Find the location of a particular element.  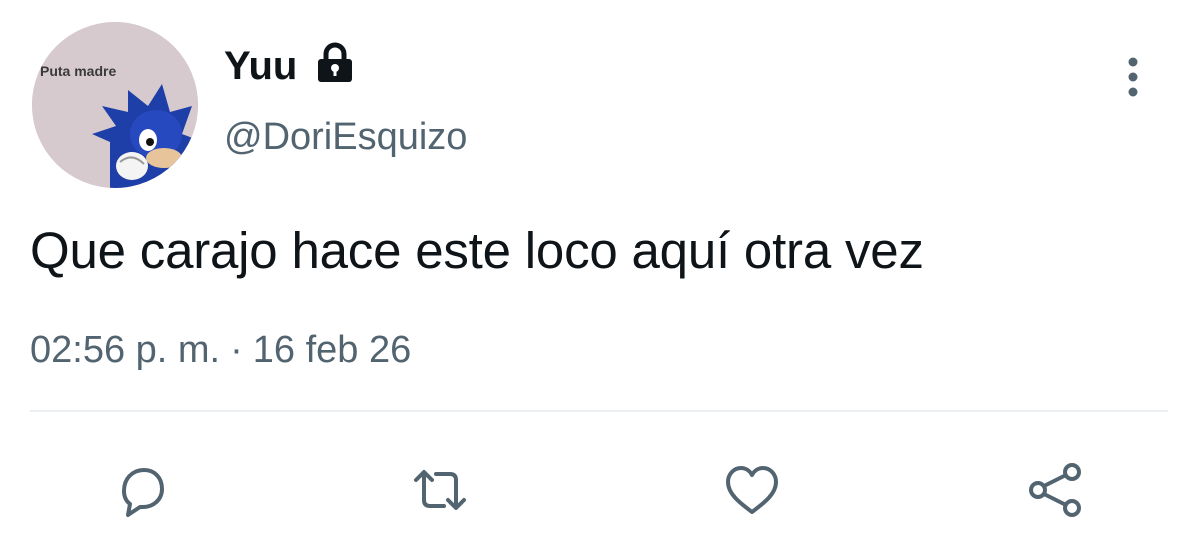

avatar: Puta madre is located at coordinates (115, 105).